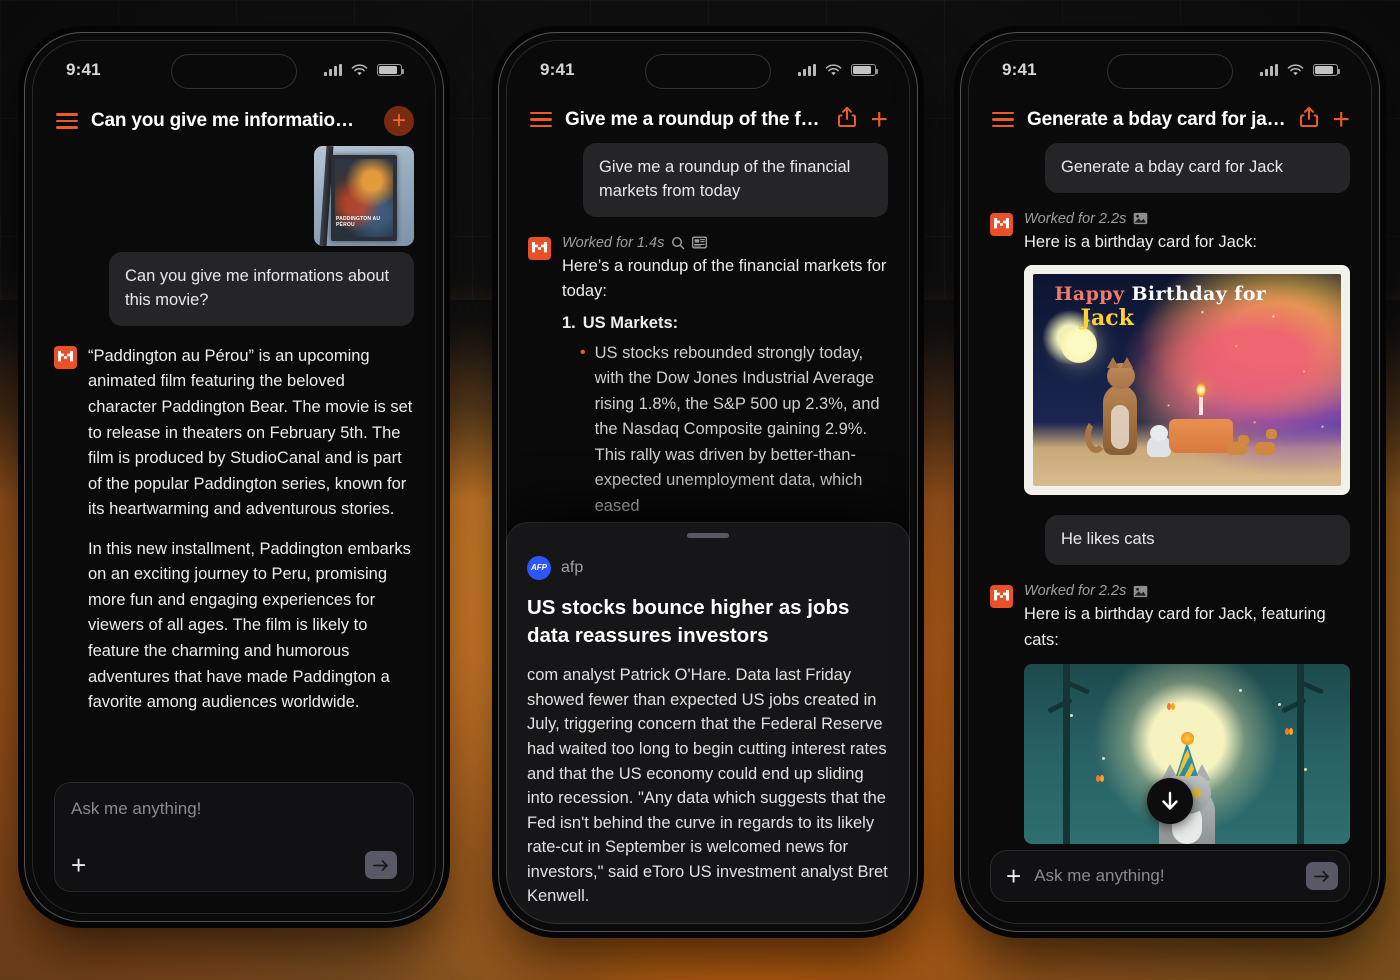 Image resolution: width=1400 pixels, height=980 pixels. Describe the element at coordinates (675, 322) in the screenshot. I see `list-heading-suffix: :` at that location.